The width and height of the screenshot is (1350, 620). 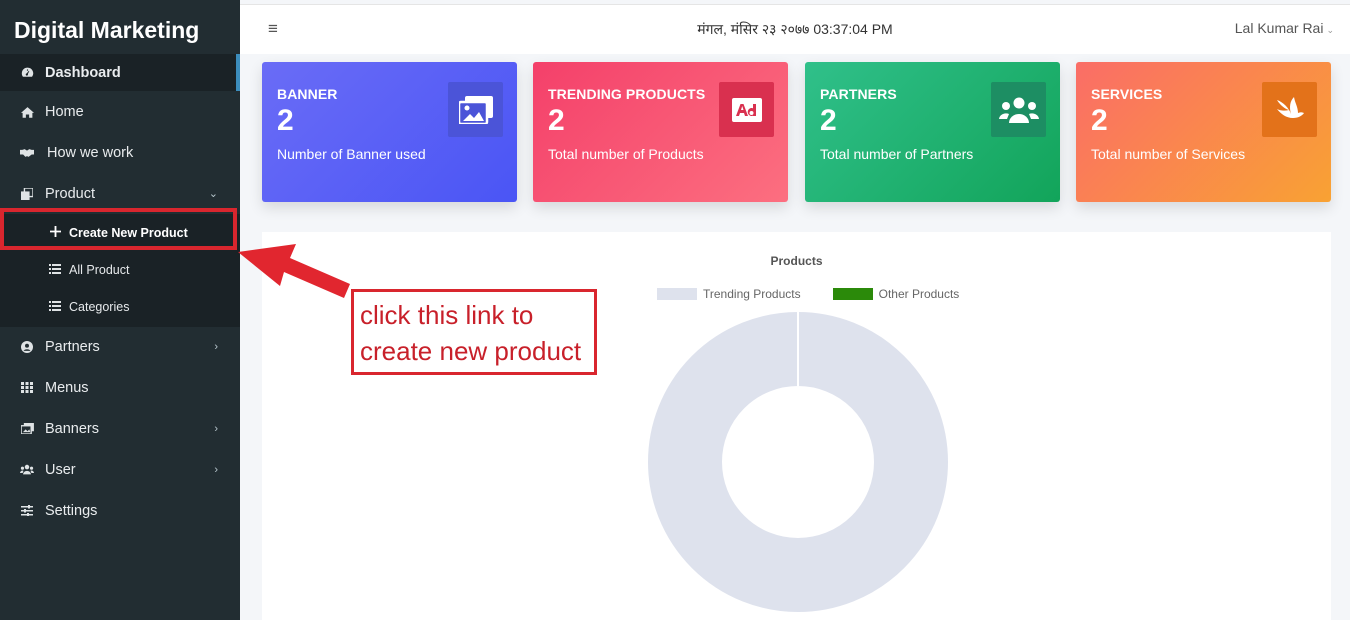 I want to click on home-icon, so click(x=27, y=112).